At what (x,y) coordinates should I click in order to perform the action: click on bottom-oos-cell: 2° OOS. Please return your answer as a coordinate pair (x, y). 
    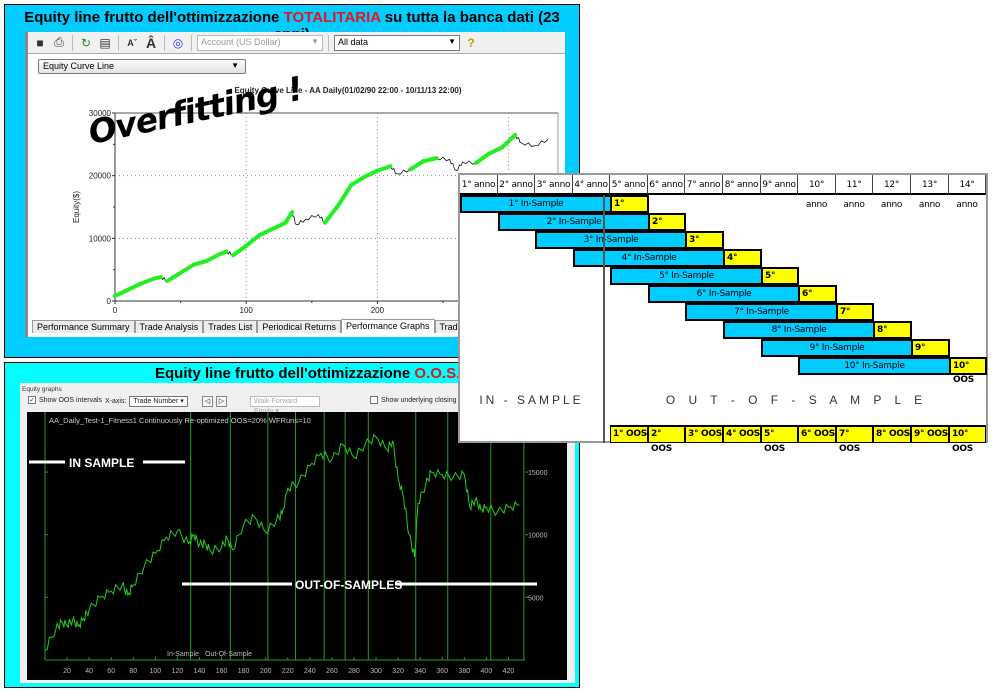
    Looking at the image, I should click on (666, 439).